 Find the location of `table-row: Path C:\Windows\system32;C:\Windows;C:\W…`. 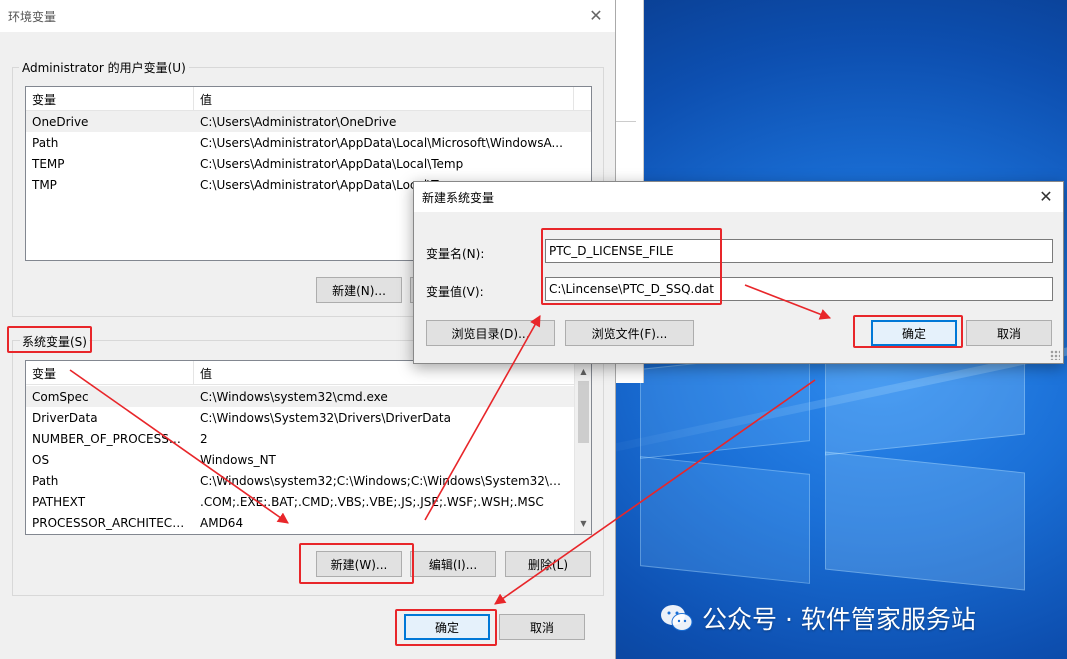

table-row: Path C:\Windows\system32;C:\Windows;C:\W… is located at coordinates (300, 480).